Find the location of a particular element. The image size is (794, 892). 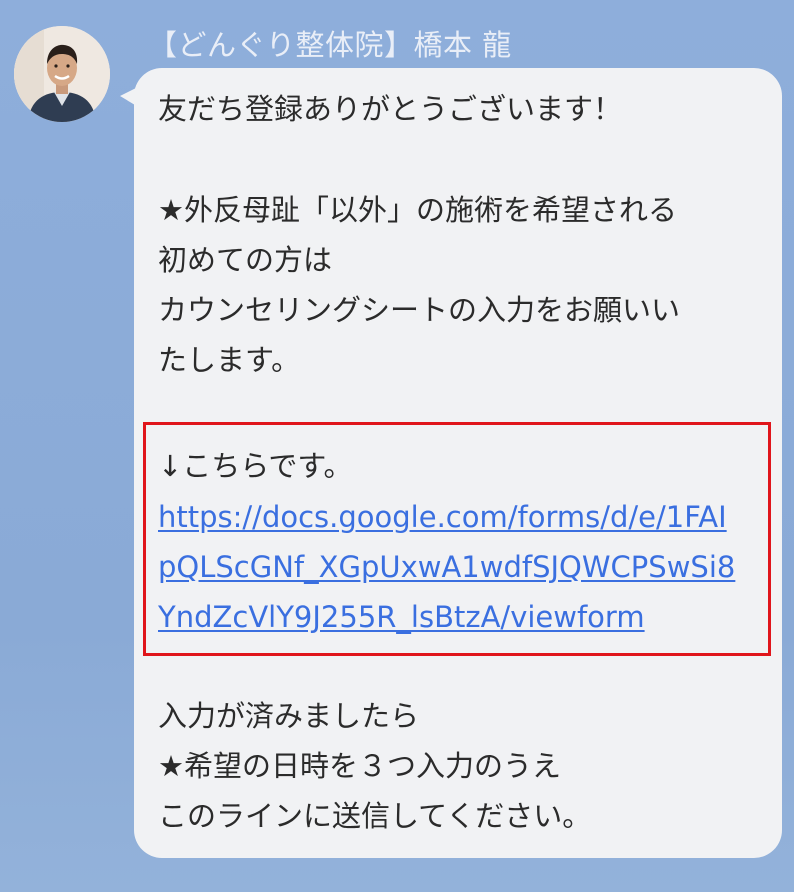

message-line: カウンセリングシートの入力をお願いい is located at coordinates (419, 310).